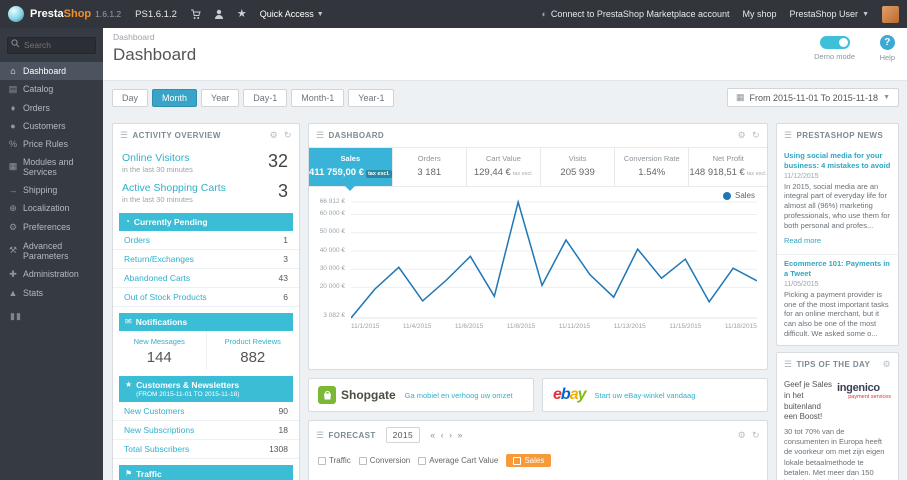 Image resolution: width=907 pixels, height=480 pixels. What do you see at coordinates (442, 435) in the screenshot?
I see `prev-page-icon: ‹` at bounding box center [442, 435].